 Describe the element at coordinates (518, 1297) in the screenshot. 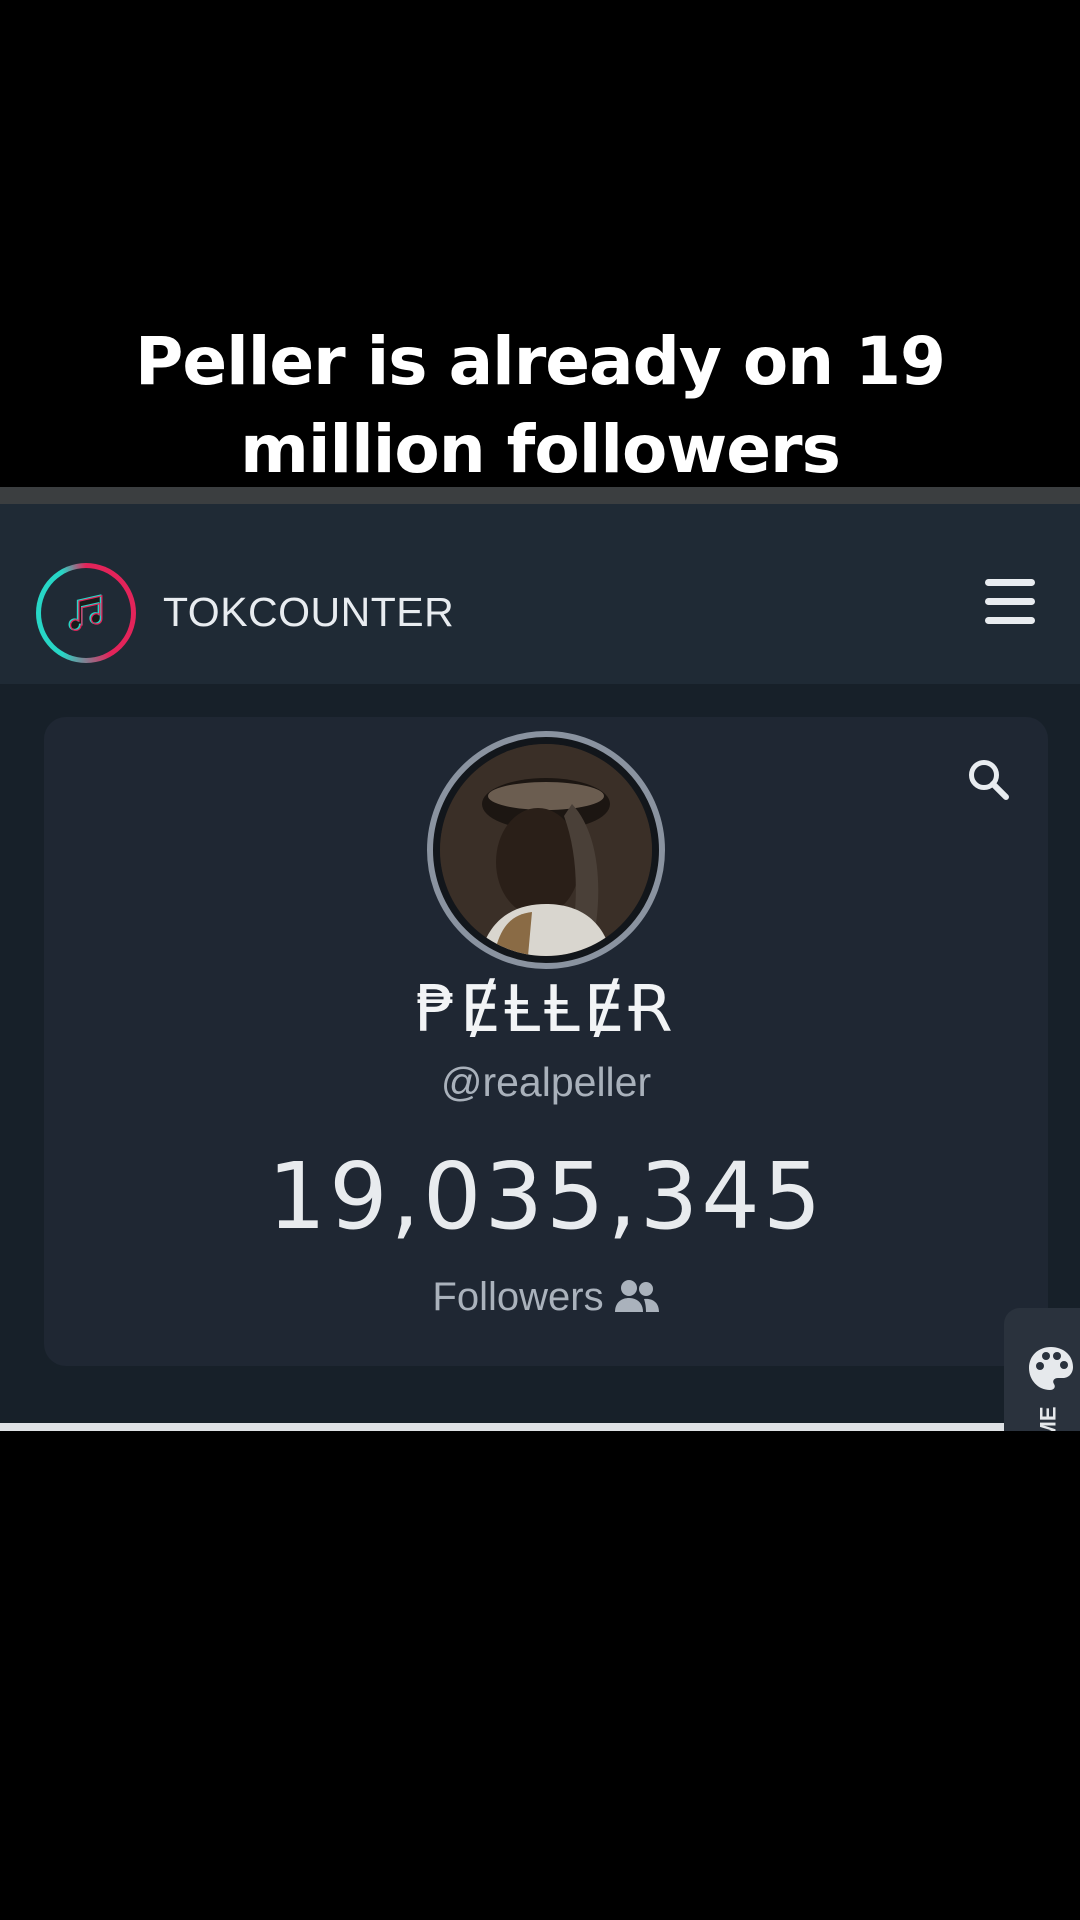

I see `followers-label: Followers` at that location.